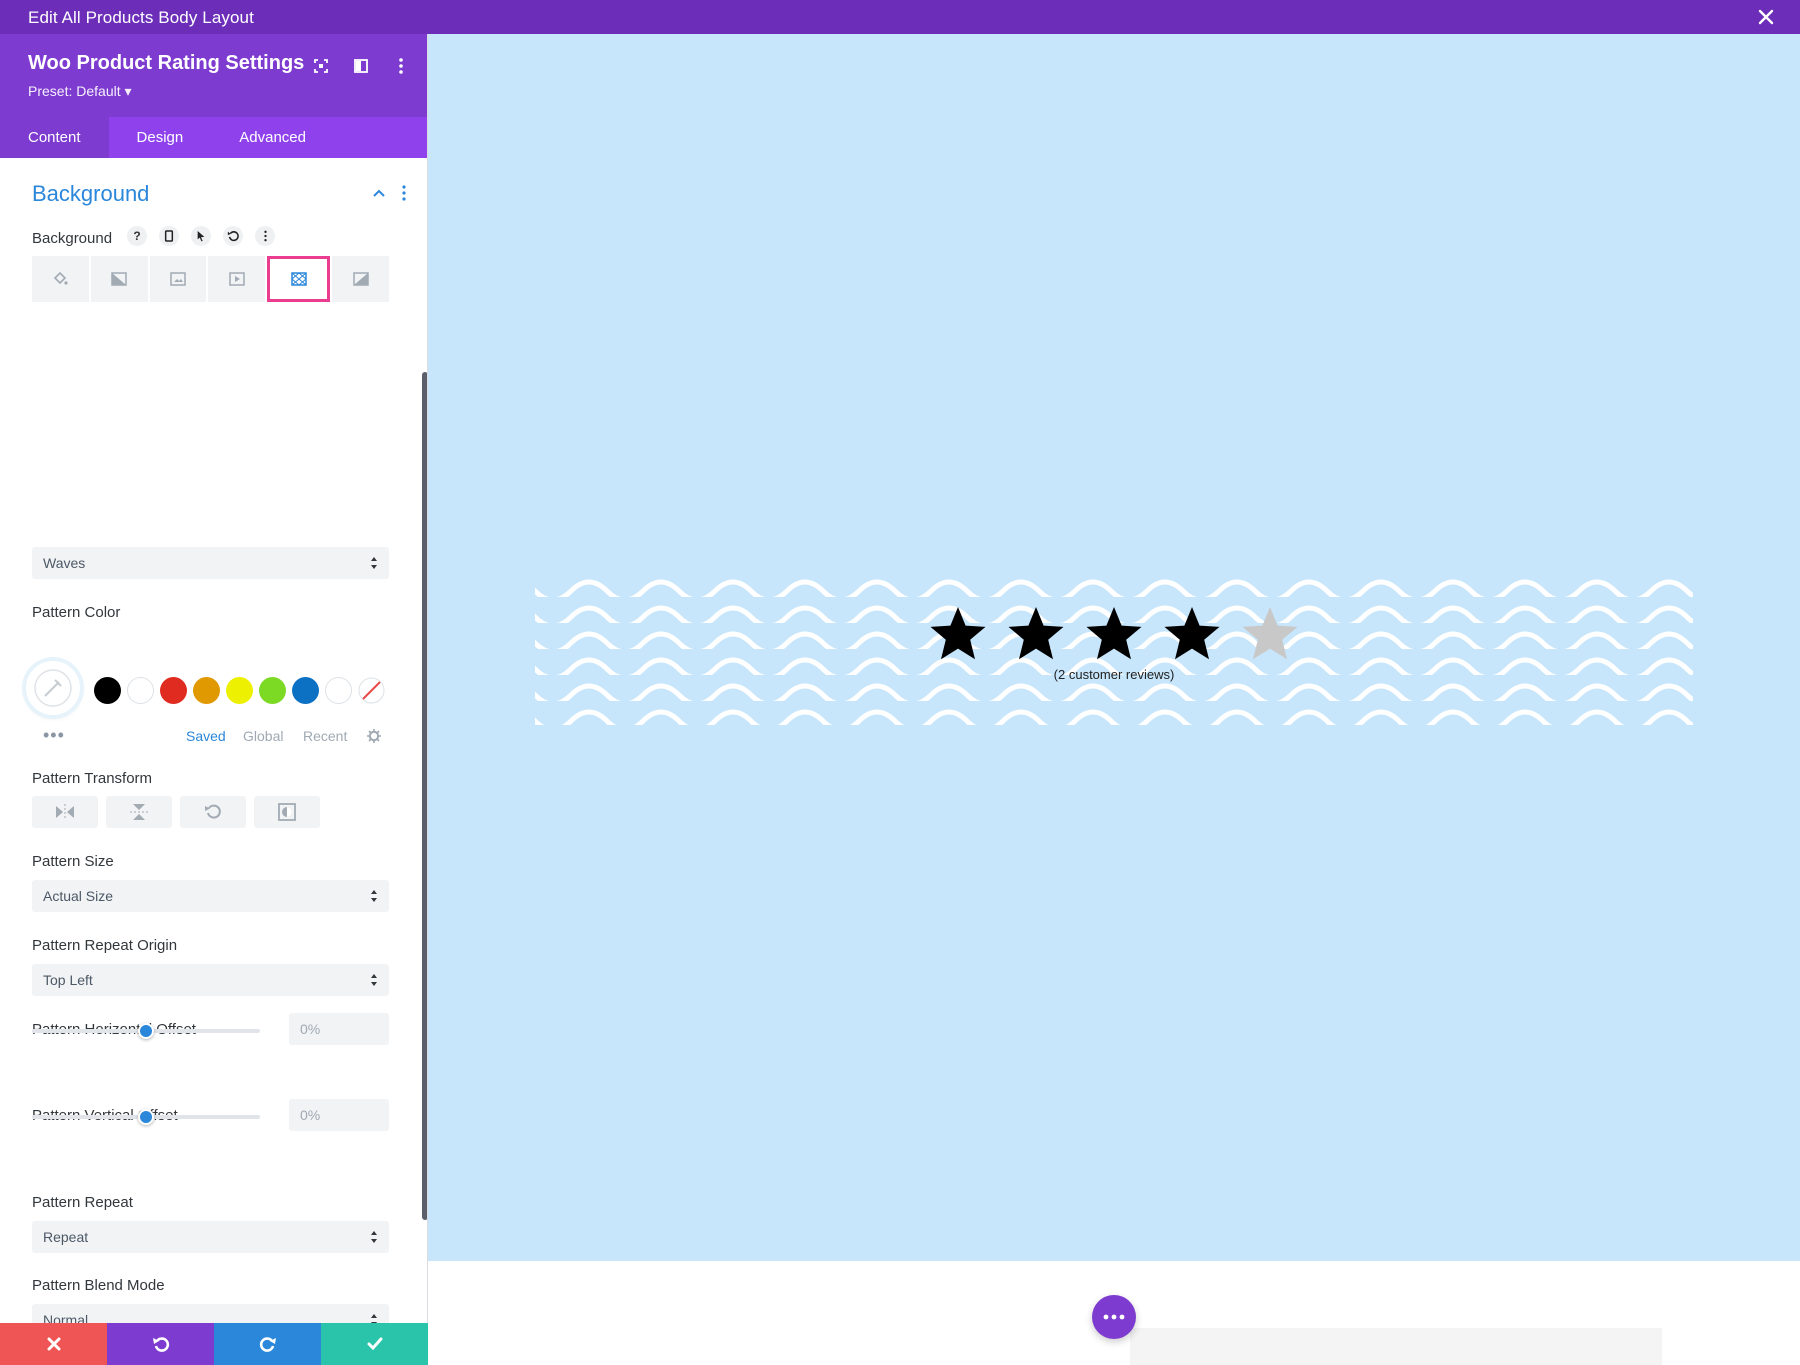 The width and height of the screenshot is (1800, 1365). What do you see at coordinates (371, 690) in the screenshot?
I see `swatch-none-icon` at bounding box center [371, 690].